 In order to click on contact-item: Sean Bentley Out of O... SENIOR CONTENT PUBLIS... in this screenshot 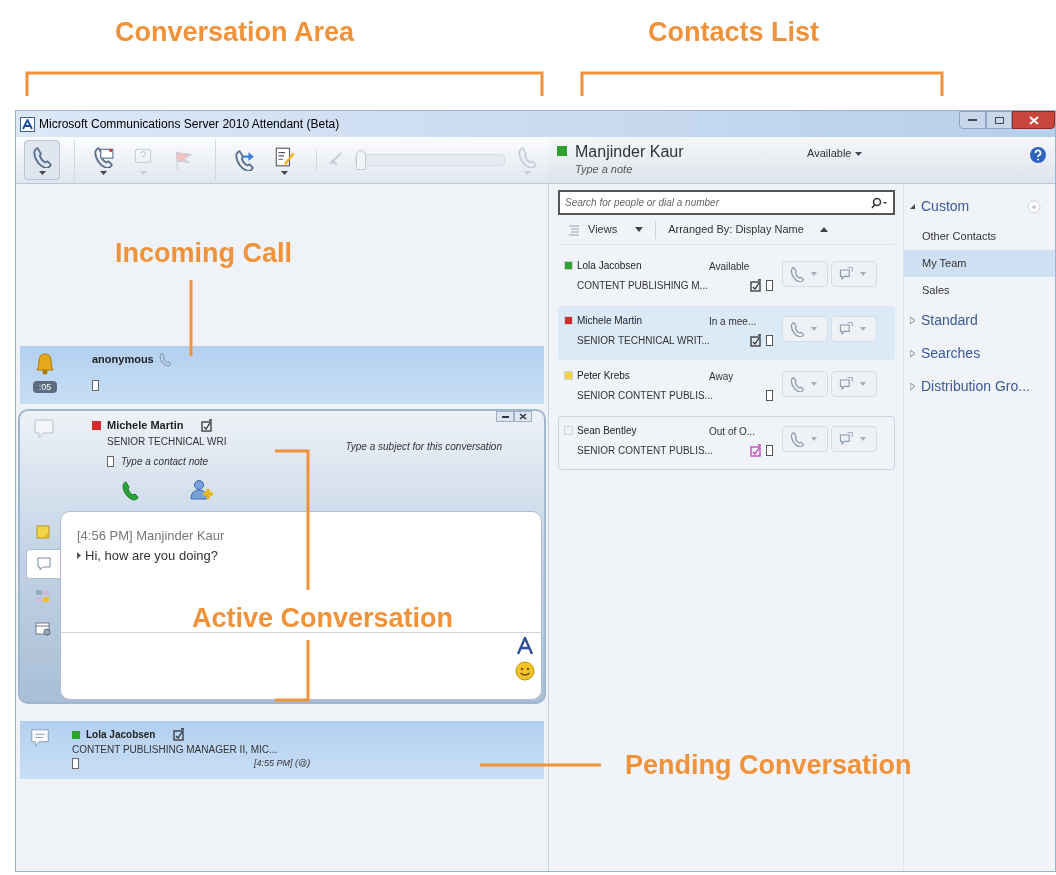, I will do `click(726, 443)`.